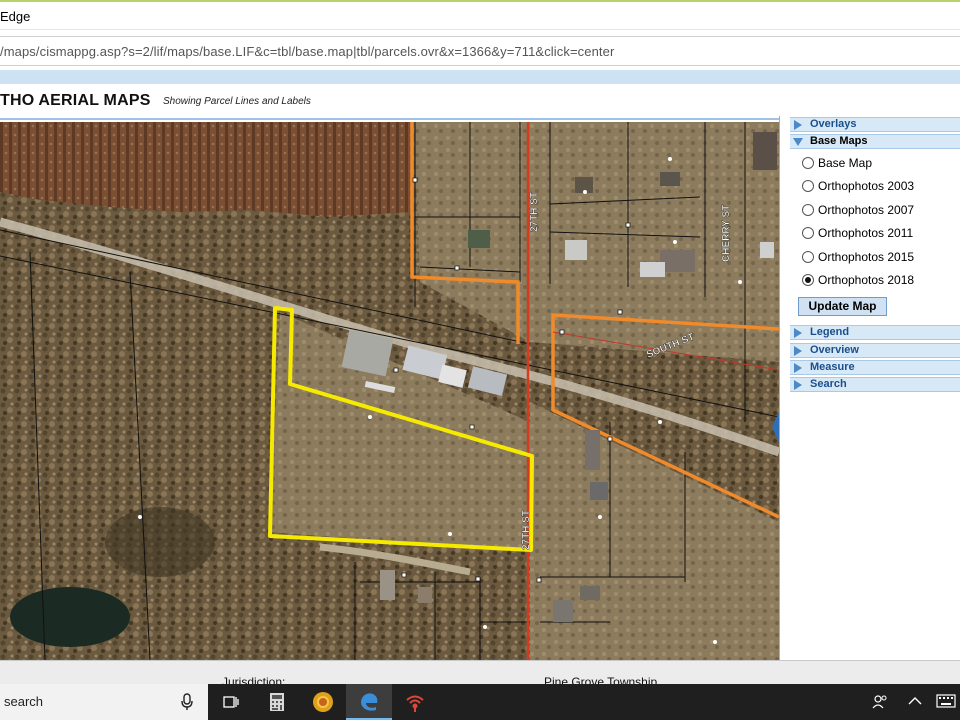  Describe the element at coordinates (187, 702) in the screenshot. I see `microphone-icon` at that location.